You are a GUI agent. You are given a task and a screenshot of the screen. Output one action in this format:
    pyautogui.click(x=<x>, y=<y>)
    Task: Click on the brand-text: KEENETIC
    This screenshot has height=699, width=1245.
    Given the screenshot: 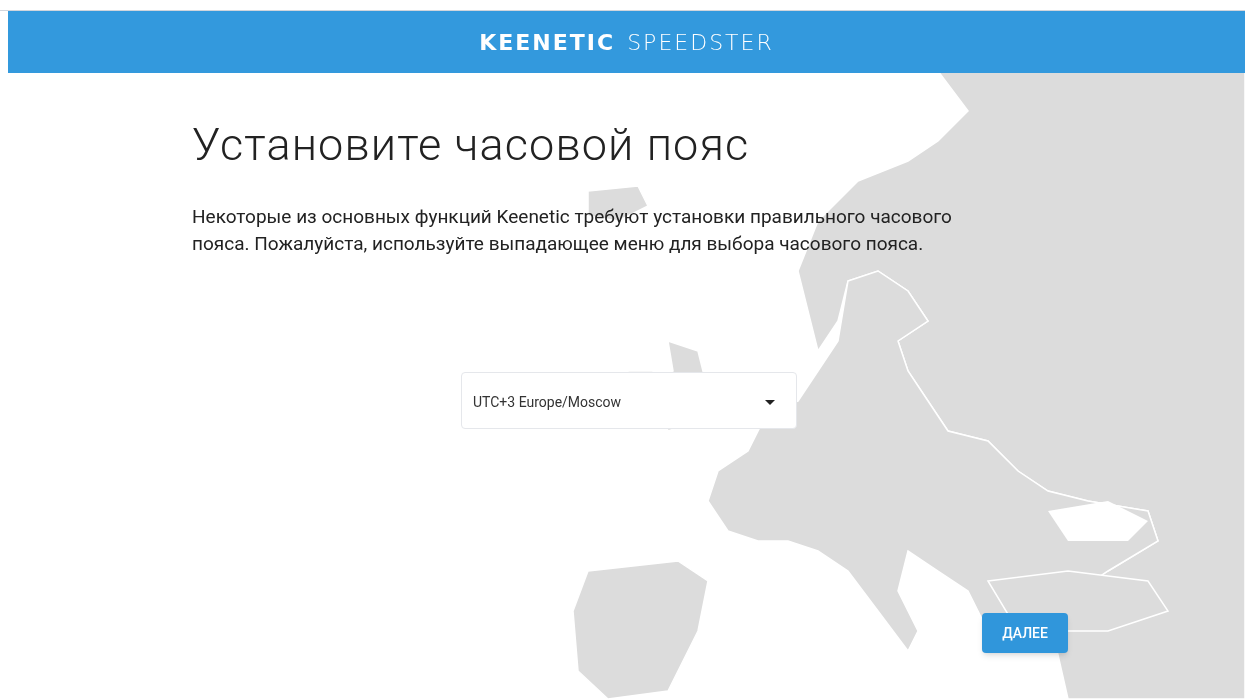 What is the action you would take?
    pyautogui.click(x=547, y=42)
    